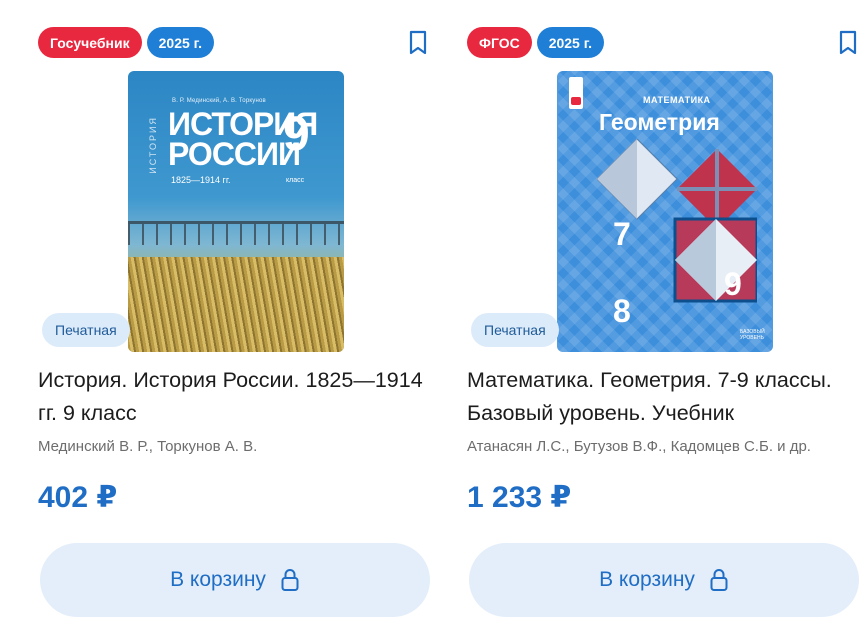 Image resolution: width=867 pixels, height=623 pixels. I want to click on cover-grade: 9, so click(296, 134).